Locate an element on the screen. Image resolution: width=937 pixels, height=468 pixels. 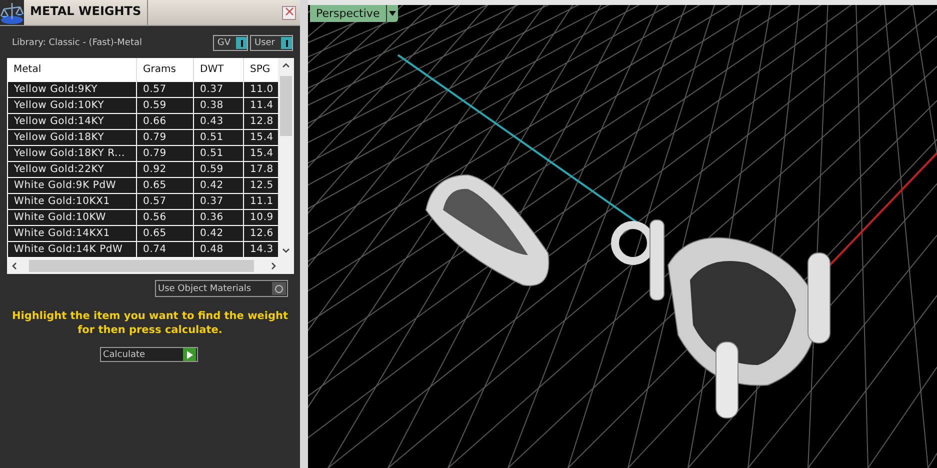
table-cell: 10.9 is located at coordinates (261, 218).